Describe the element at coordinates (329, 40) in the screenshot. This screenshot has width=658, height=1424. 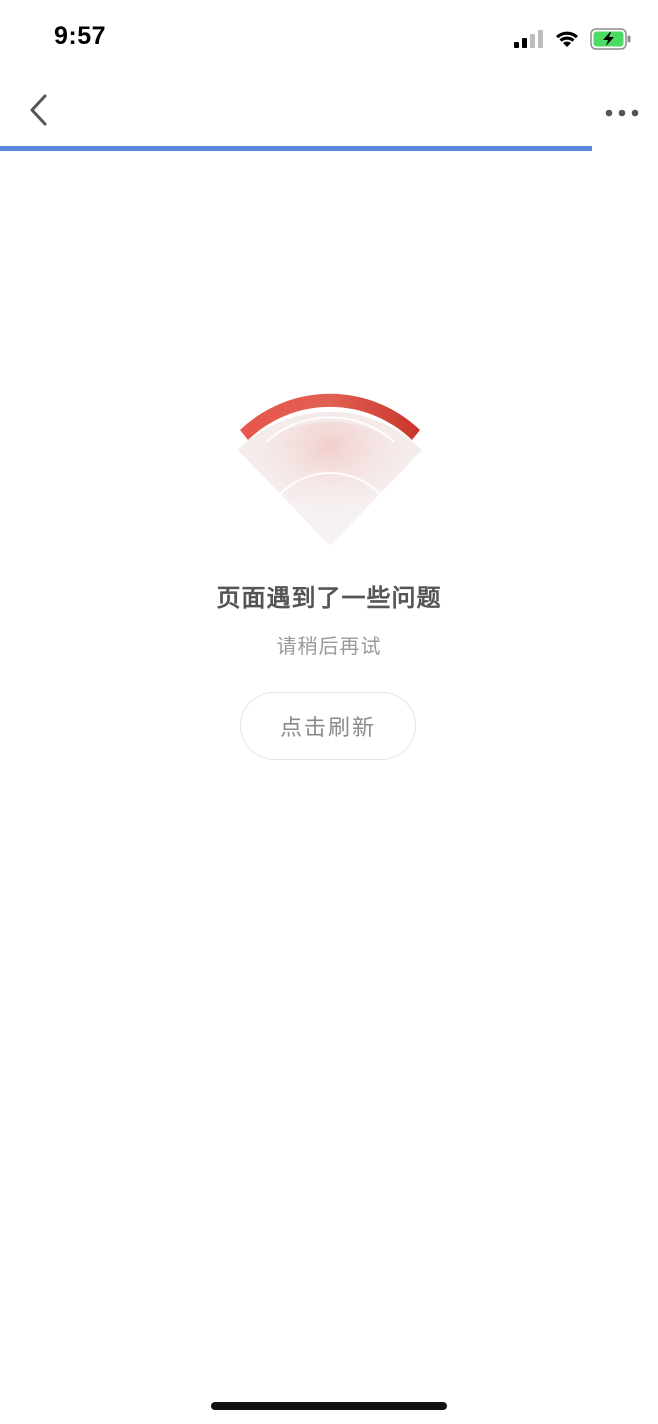
I see `status-bar: 9:57` at that location.